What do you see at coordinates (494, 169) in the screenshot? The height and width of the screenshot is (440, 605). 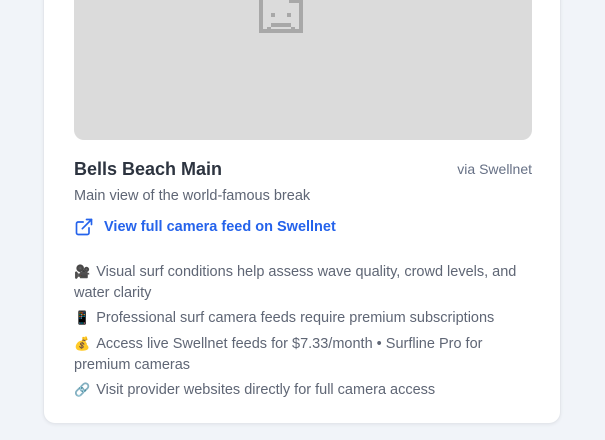 I see `camera-provider: via Swellnet` at bounding box center [494, 169].